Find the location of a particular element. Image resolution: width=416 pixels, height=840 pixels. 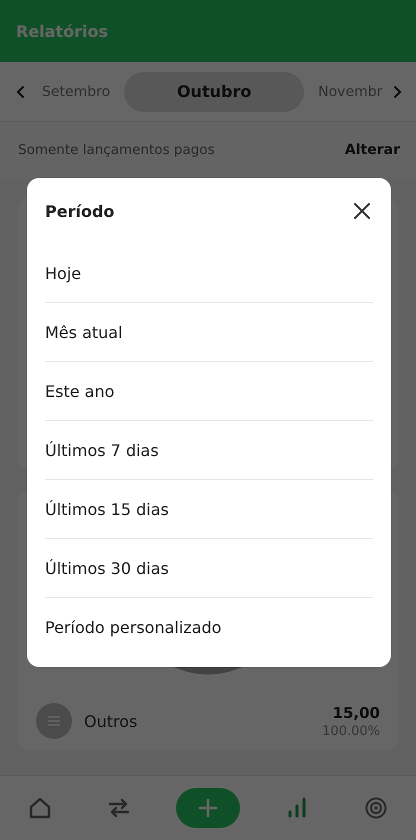

plus-icon is located at coordinates (208, 808).